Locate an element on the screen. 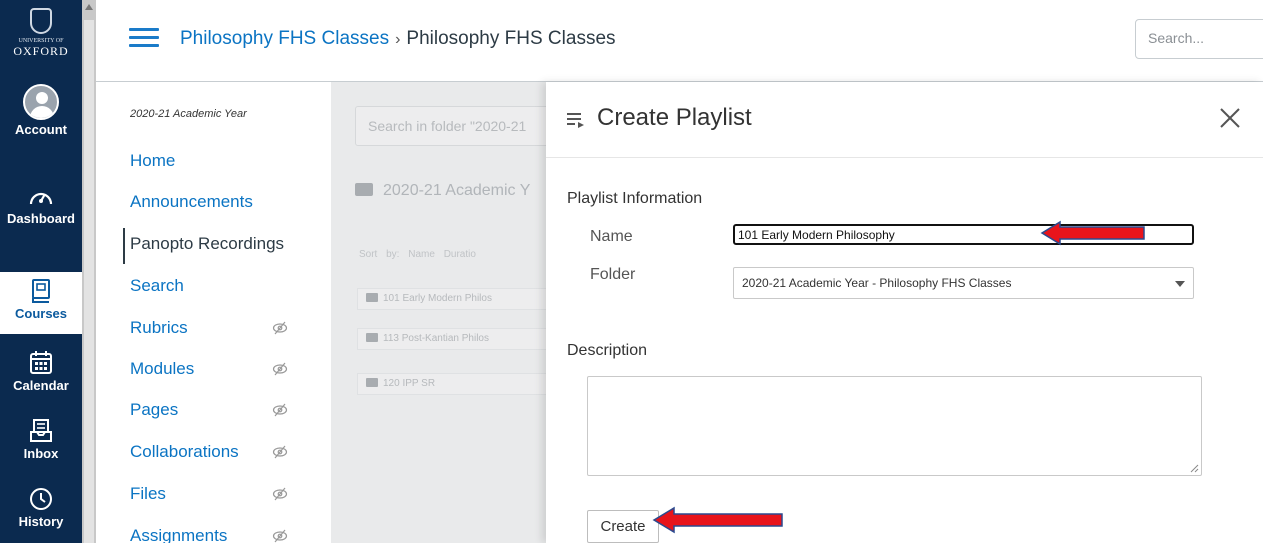 Image resolution: width=1263 pixels, height=543 pixels. folder-row: 120 IPP SR is located at coordinates (451, 384).